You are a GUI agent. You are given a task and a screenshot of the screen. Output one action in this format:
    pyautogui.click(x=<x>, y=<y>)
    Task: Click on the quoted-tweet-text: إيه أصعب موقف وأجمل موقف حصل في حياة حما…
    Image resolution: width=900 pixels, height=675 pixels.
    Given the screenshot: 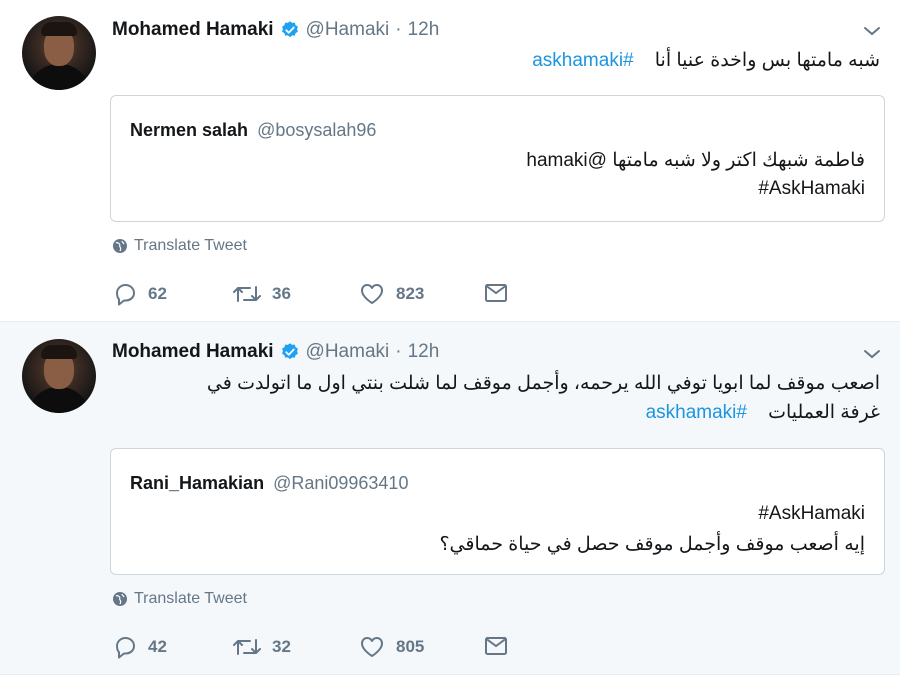 What is the action you would take?
    pyautogui.click(x=652, y=544)
    